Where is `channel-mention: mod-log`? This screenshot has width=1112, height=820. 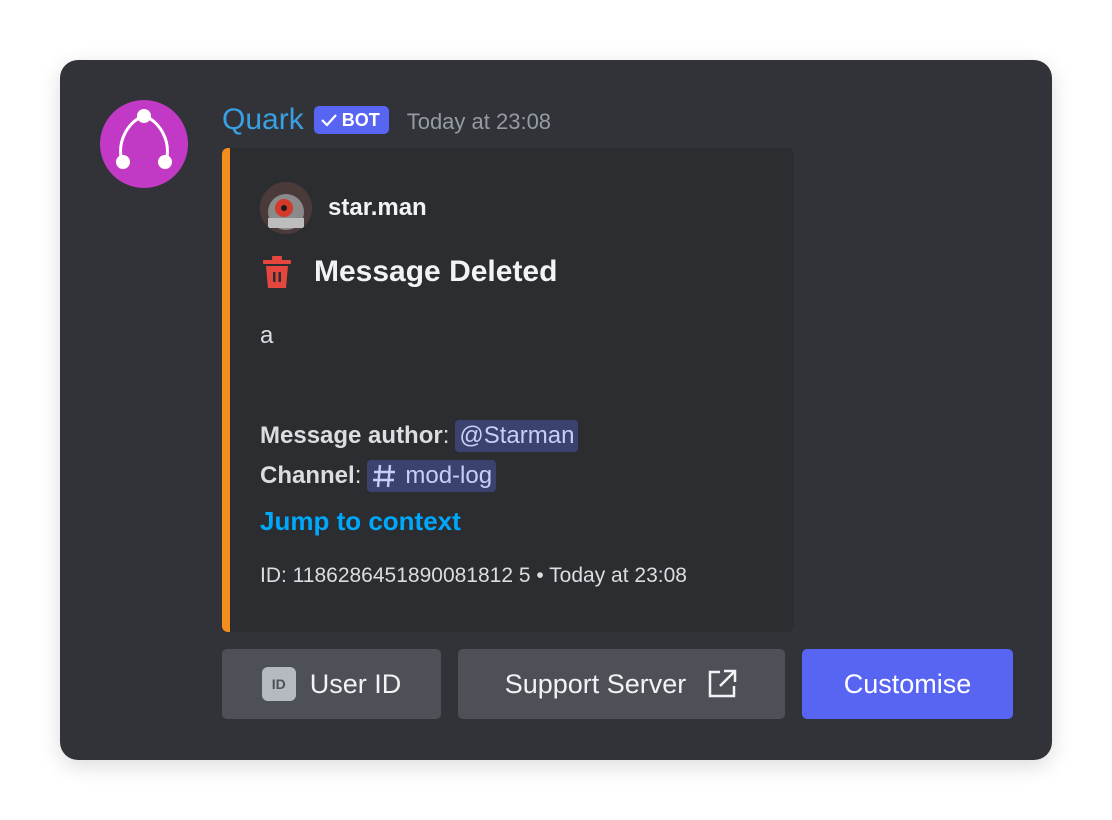 channel-mention: mod-log is located at coordinates (432, 476).